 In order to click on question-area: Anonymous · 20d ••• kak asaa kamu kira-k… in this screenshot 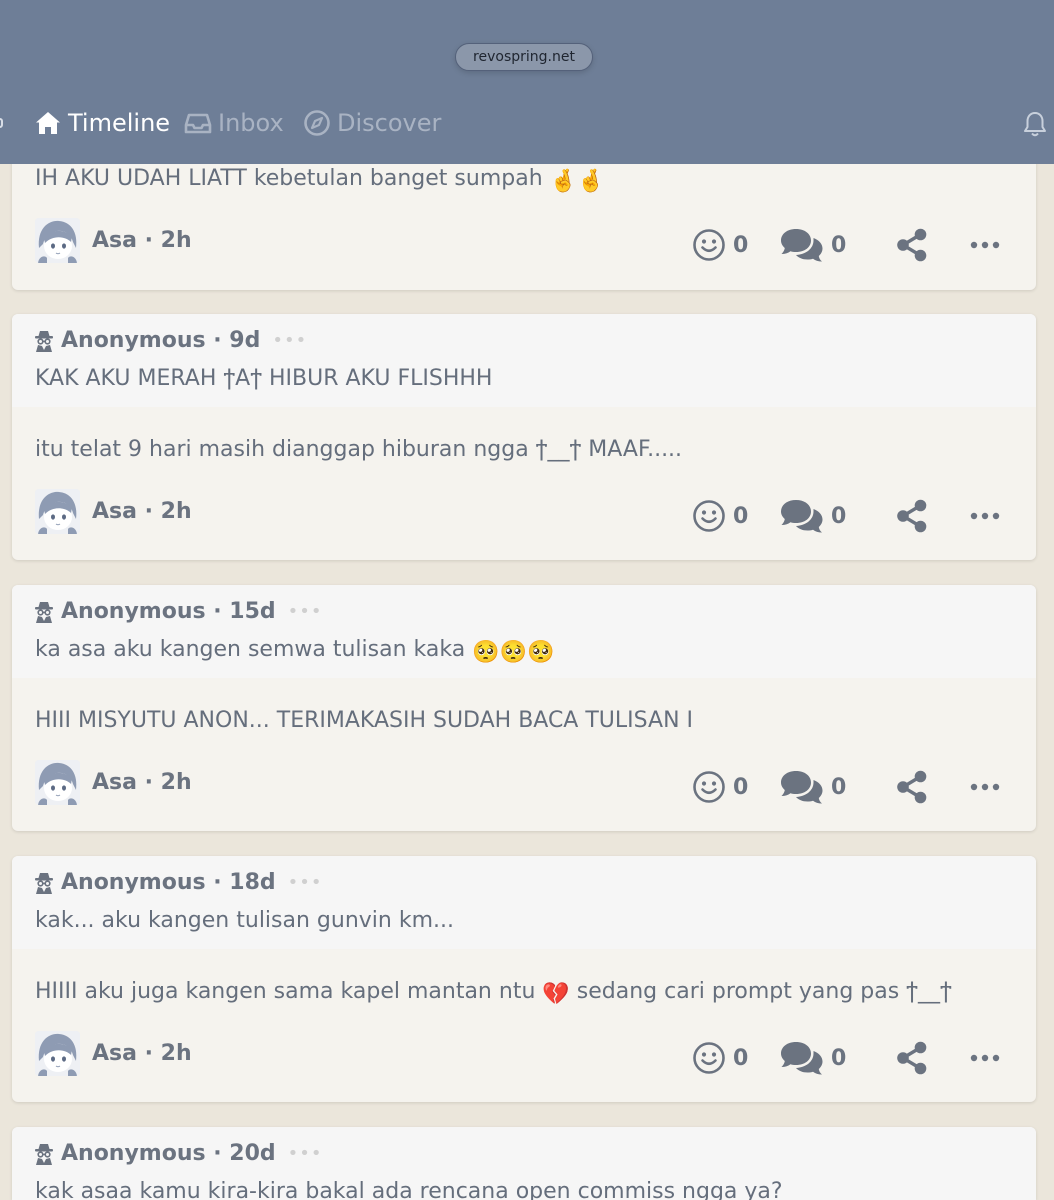, I will do `click(524, 1163)`.